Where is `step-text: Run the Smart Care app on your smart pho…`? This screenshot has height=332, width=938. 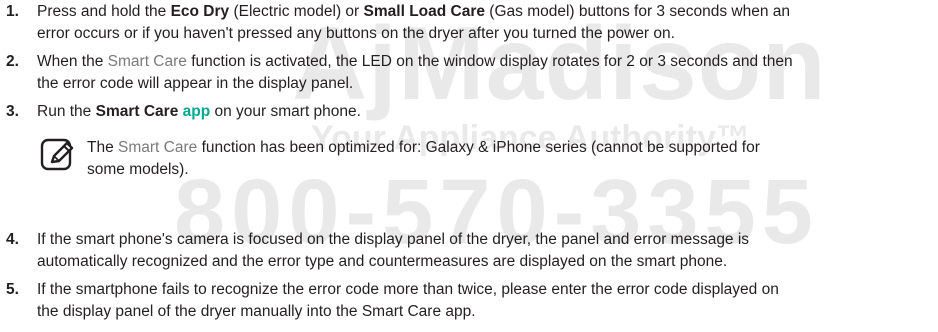 step-text: Run the Smart Care app on your smart pho… is located at coordinates (199, 111).